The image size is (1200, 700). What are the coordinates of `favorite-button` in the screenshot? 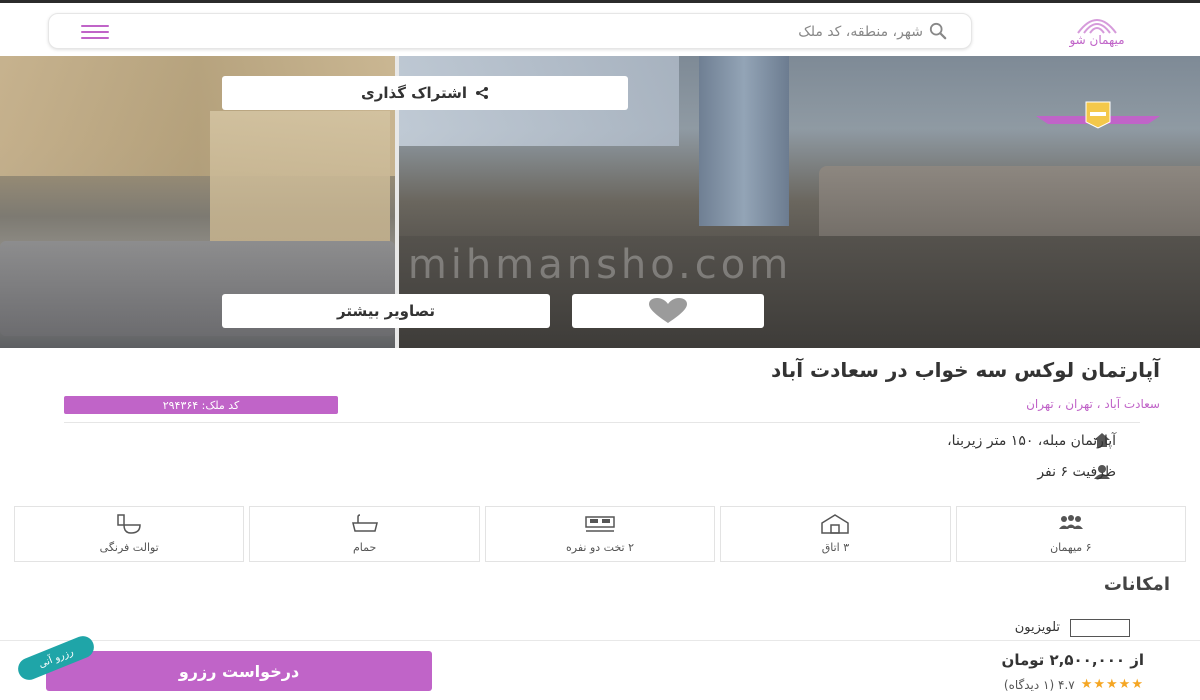 It's located at (668, 311).